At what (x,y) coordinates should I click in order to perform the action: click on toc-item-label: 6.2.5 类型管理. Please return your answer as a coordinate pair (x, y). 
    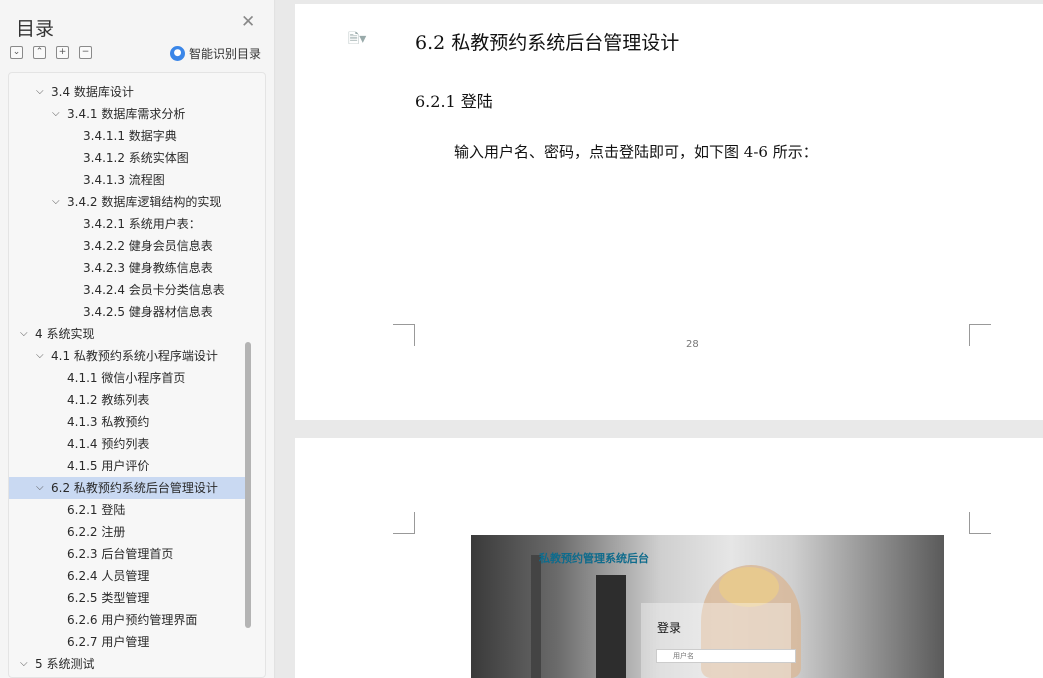
    Looking at the image, I should click on (108, 598).